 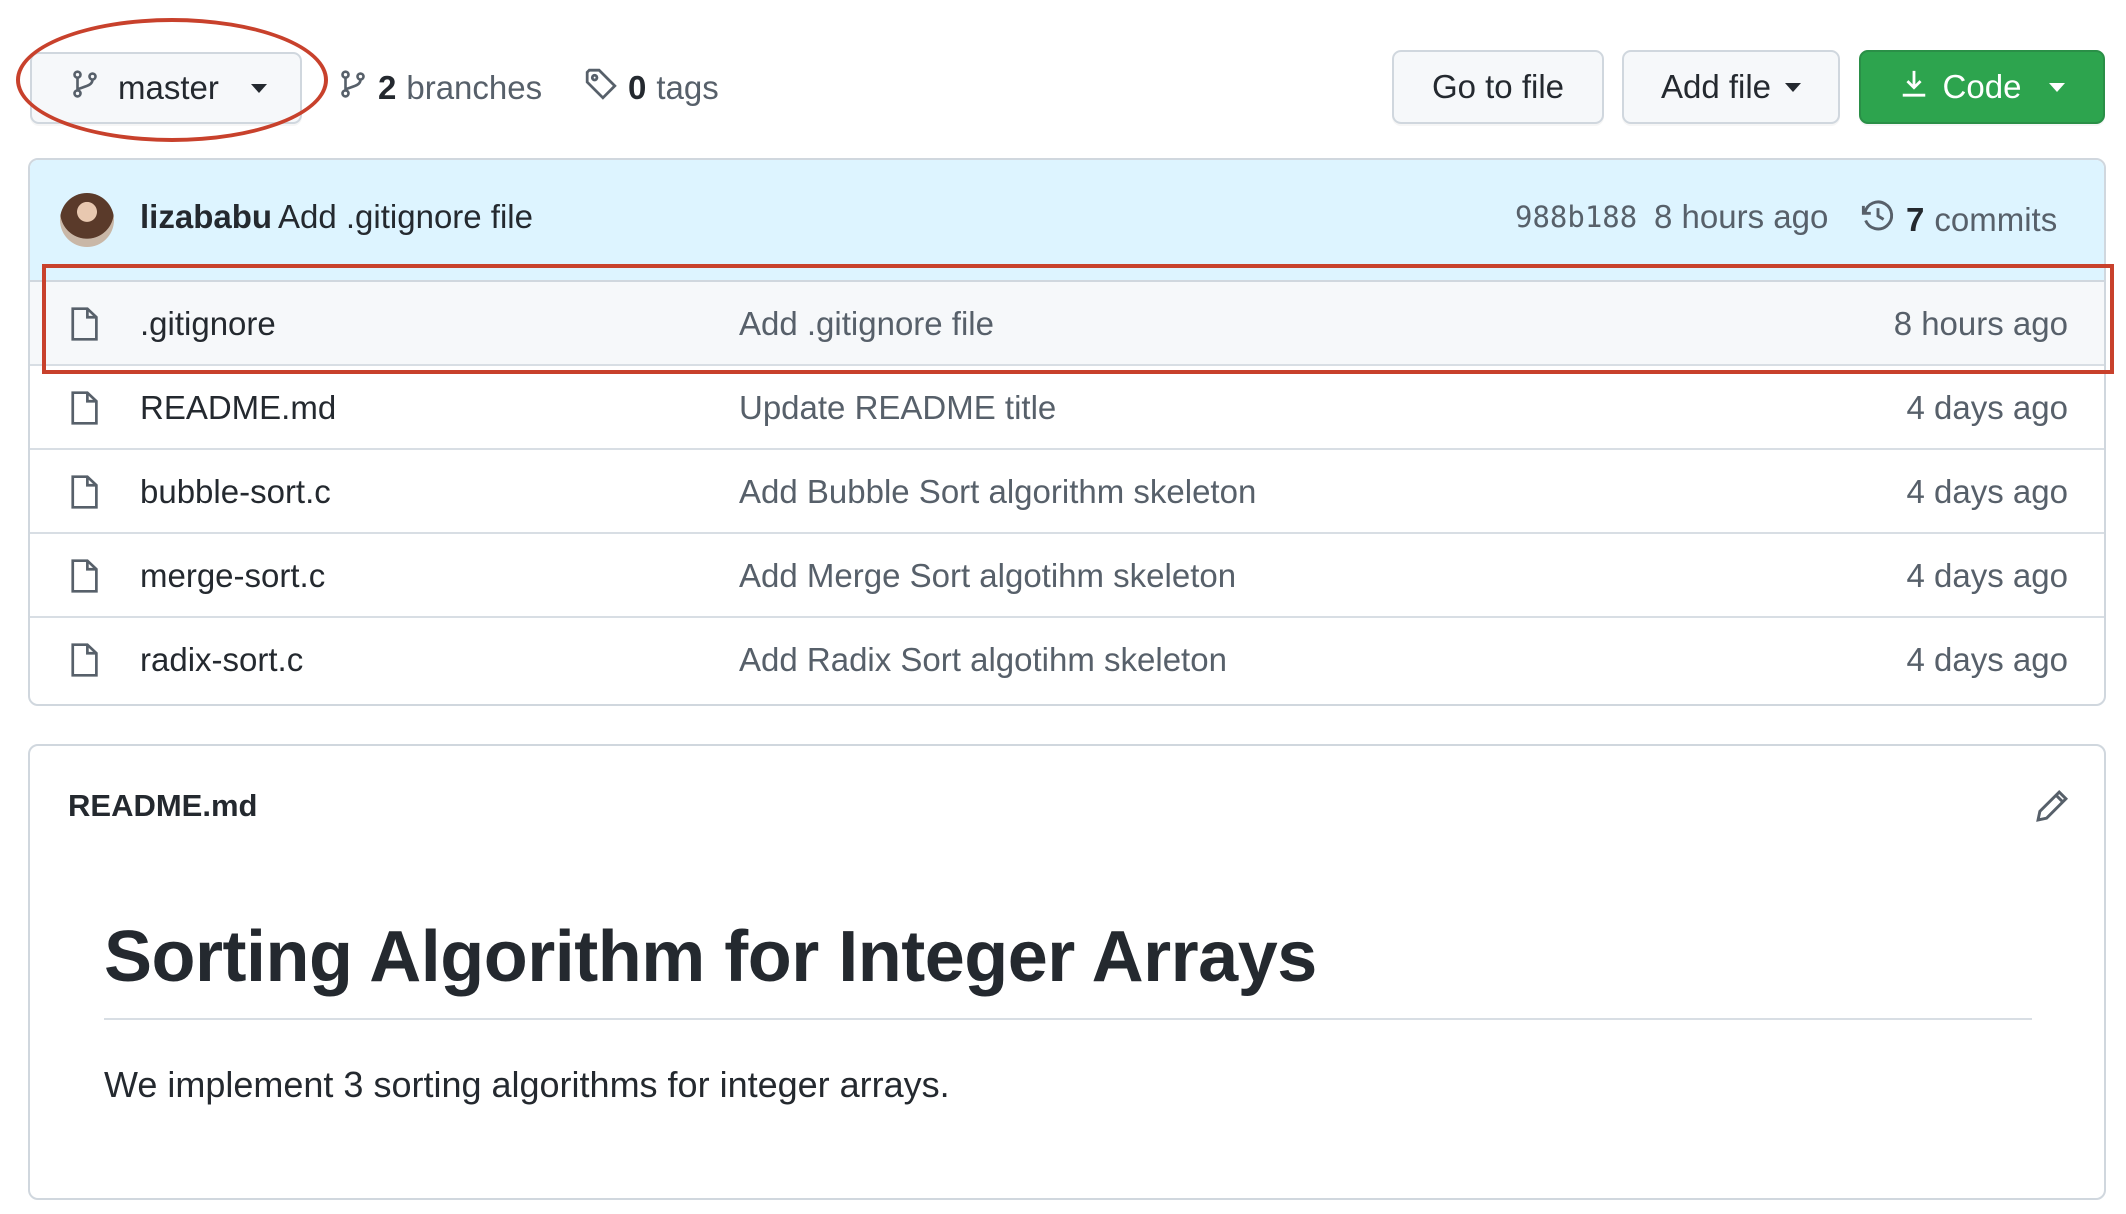 What do you see at coordinates (1878, 220) in the screenshot?
I see `history-icon` at bounding box center [1878, 220].